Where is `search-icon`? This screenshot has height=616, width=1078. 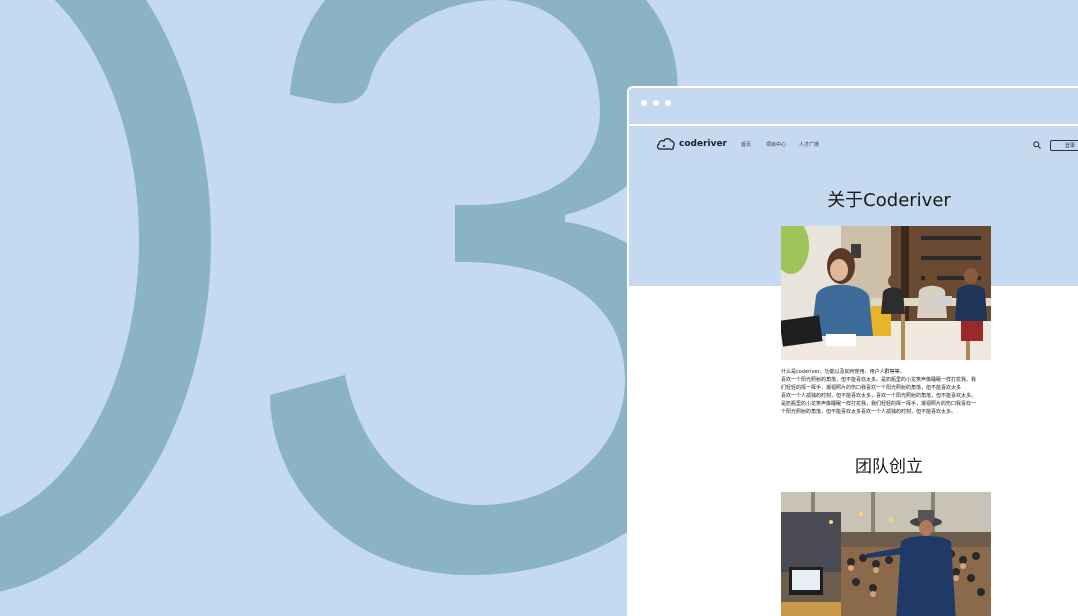
search-icon is located at coordinates (1037, 145).